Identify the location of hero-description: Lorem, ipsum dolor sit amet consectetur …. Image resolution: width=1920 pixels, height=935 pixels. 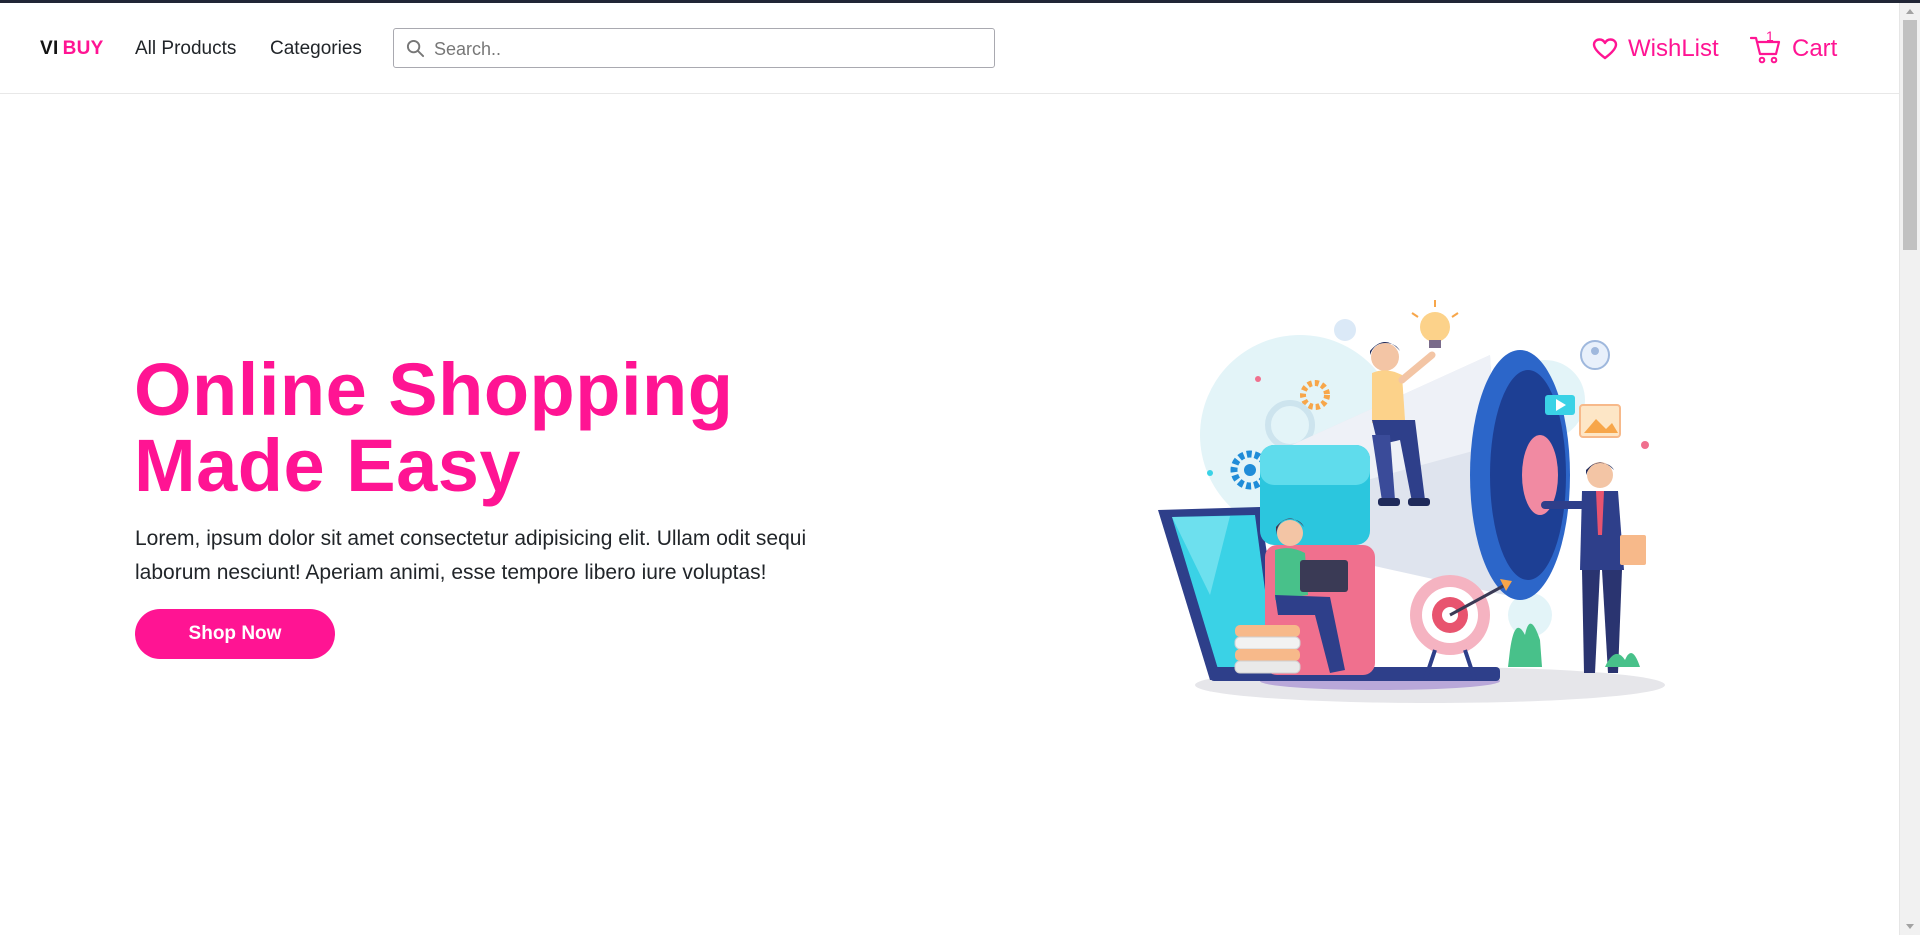
(471, 555).